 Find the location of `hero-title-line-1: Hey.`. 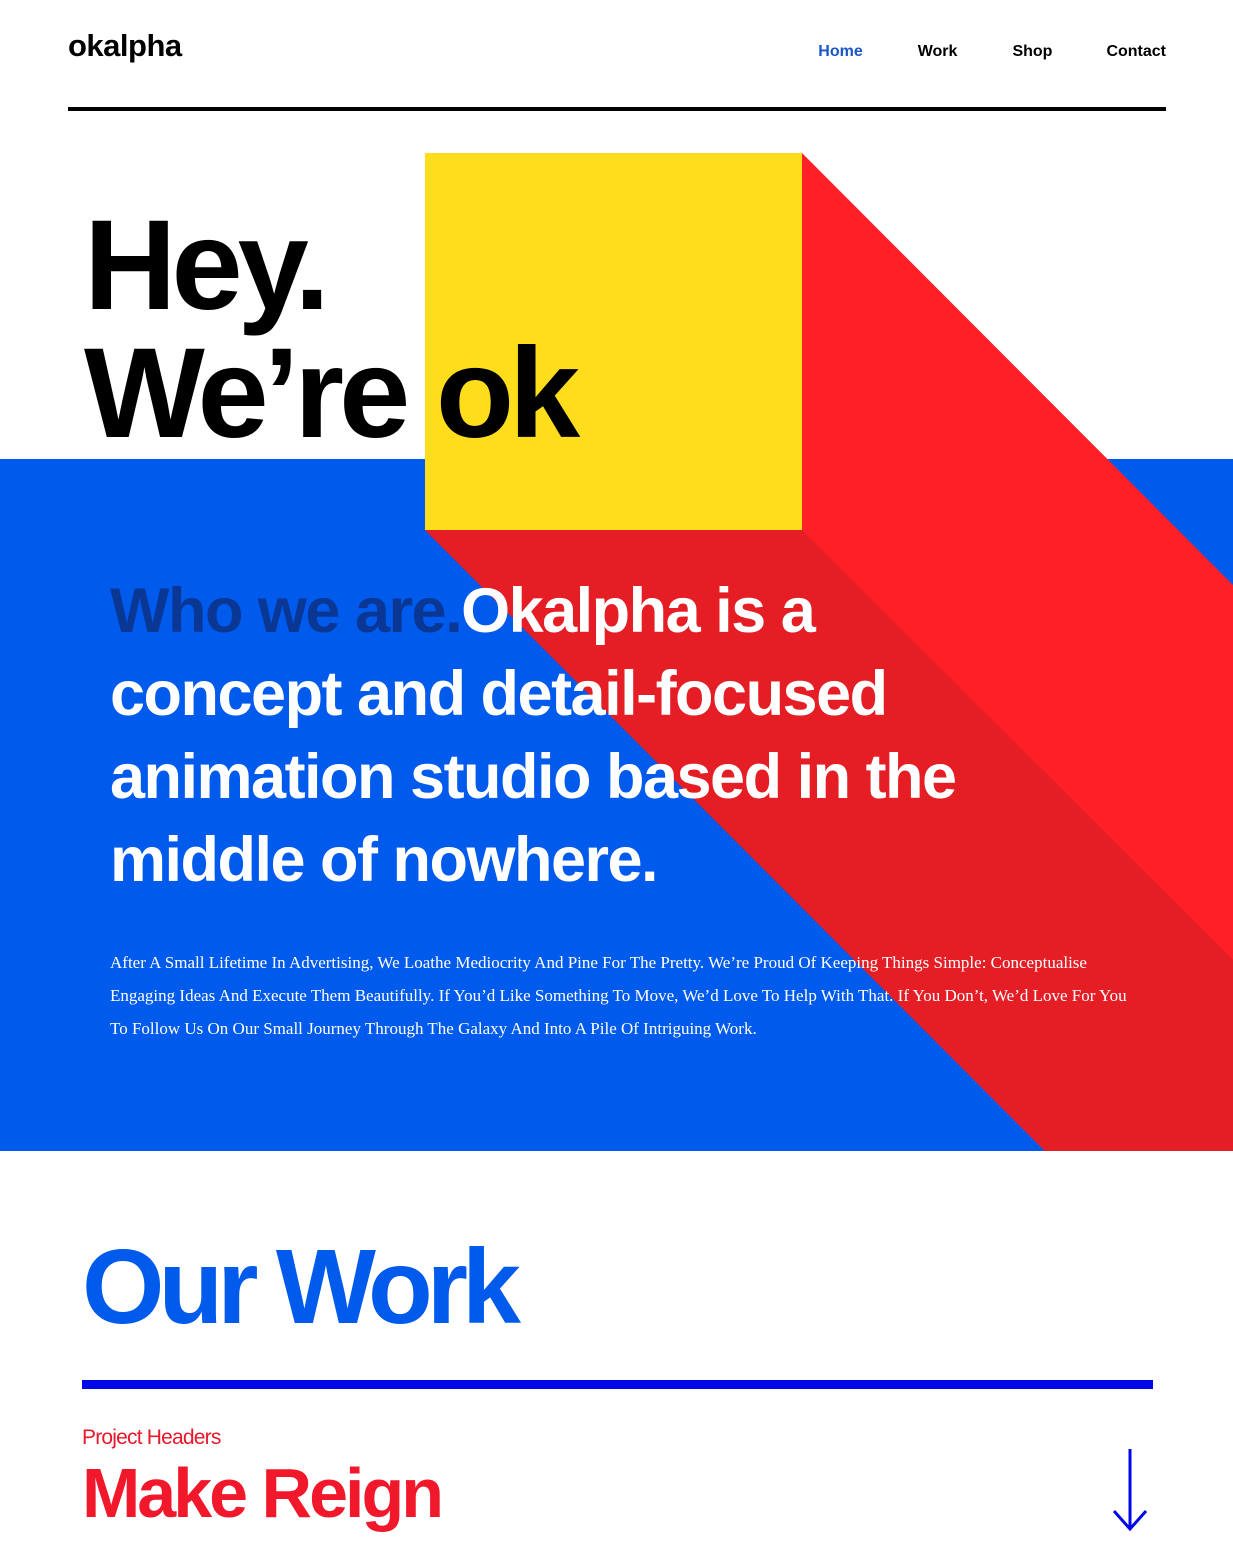

hero-title-line-1: Hey. is located at coordinates (207, 265).